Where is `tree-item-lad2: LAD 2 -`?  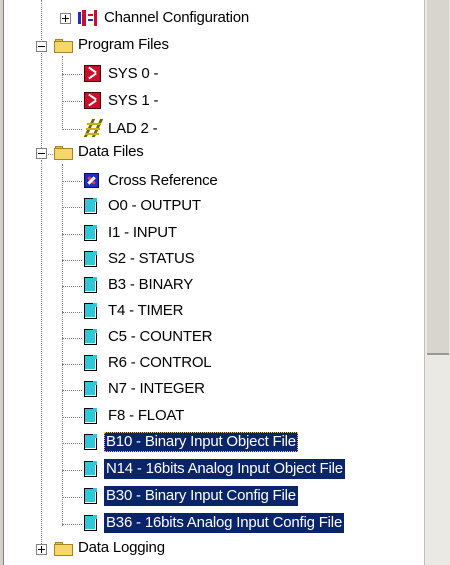
tree-item-lad2: LAD 2 - is located at coordinates (132, 129).